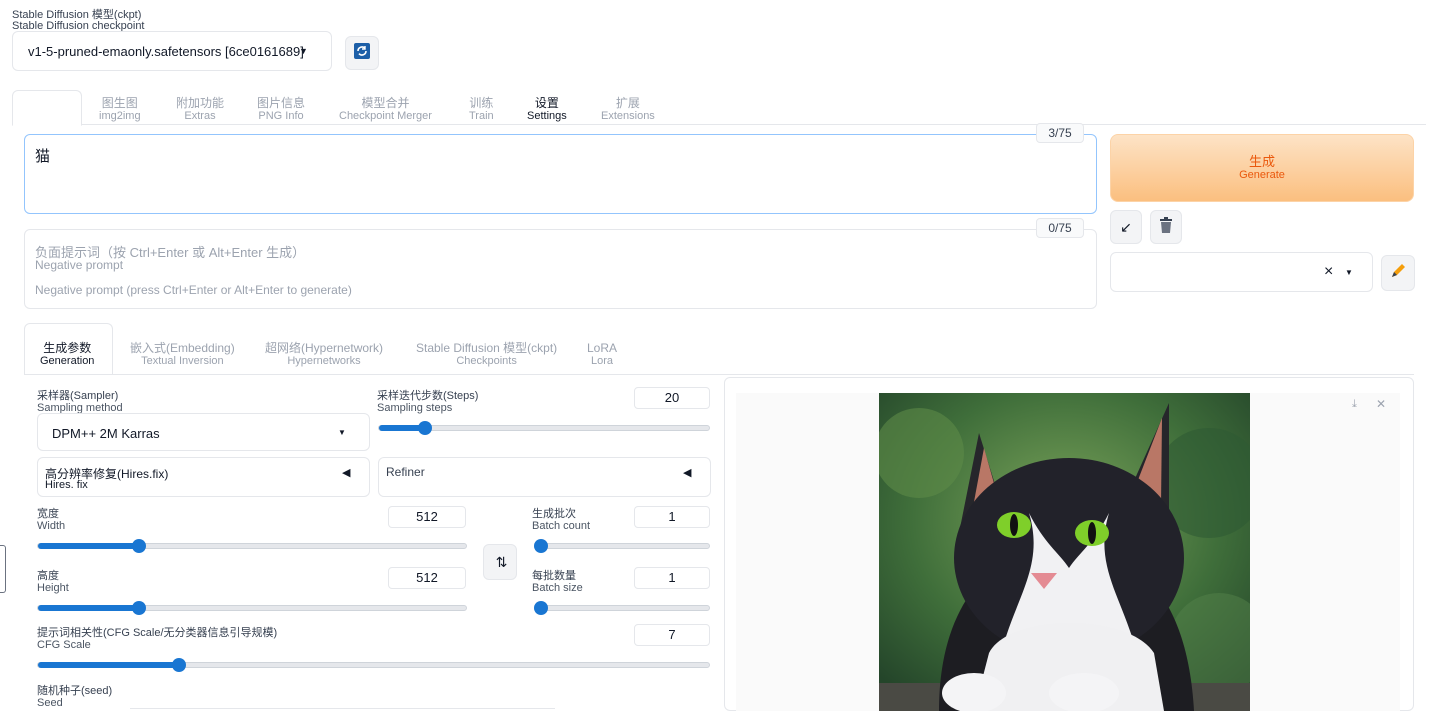 Image resolution: width=1440 pixels, height=711 pixels. What do you see at coordinates (427, 578) in the screenshot?
I see `height-input: 512` at bounding box center [427, 578].